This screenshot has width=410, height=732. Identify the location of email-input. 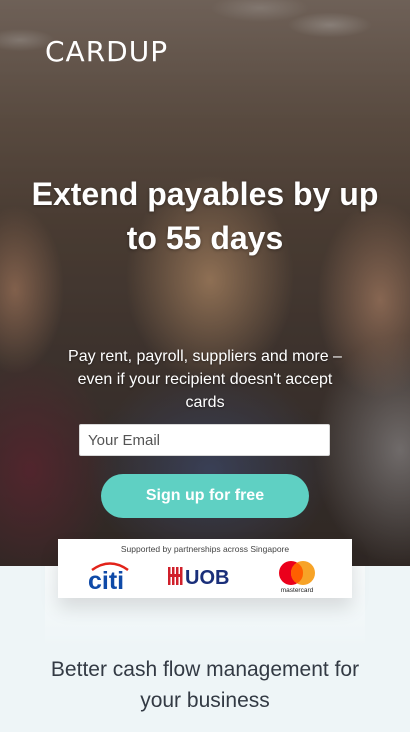
(204, 440).